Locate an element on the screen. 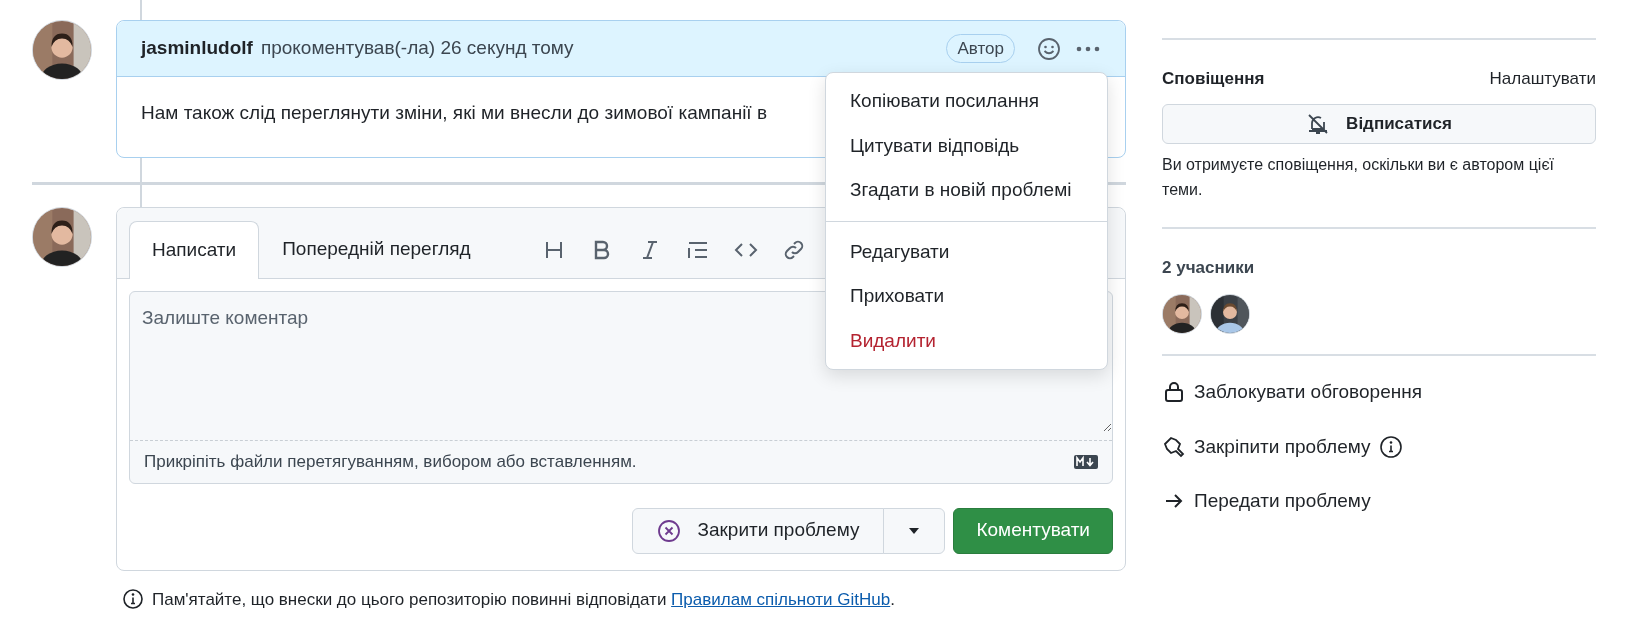  close-issue-button: Закрити проблему is located at coordinates (758, 530).